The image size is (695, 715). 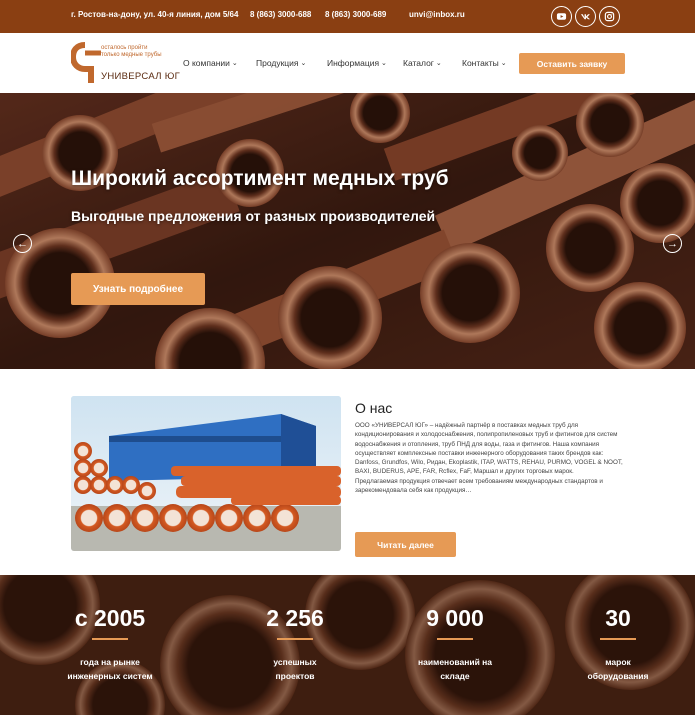 I want to click on stat-value: 2 256, so click(x=295, y=618).